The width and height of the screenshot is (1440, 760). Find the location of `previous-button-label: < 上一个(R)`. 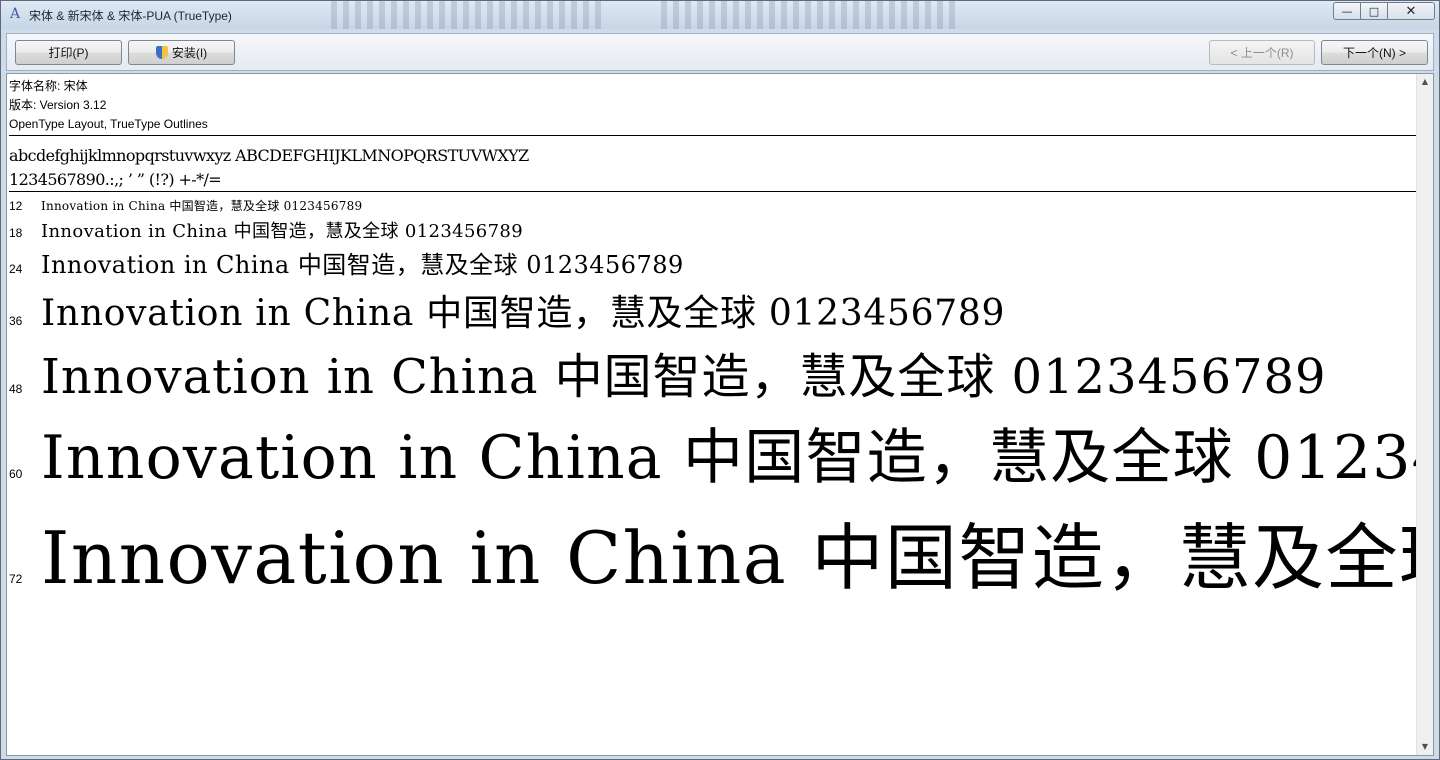

previous-button-label: < 上一个(R) is located at coordinates (1262, 53).